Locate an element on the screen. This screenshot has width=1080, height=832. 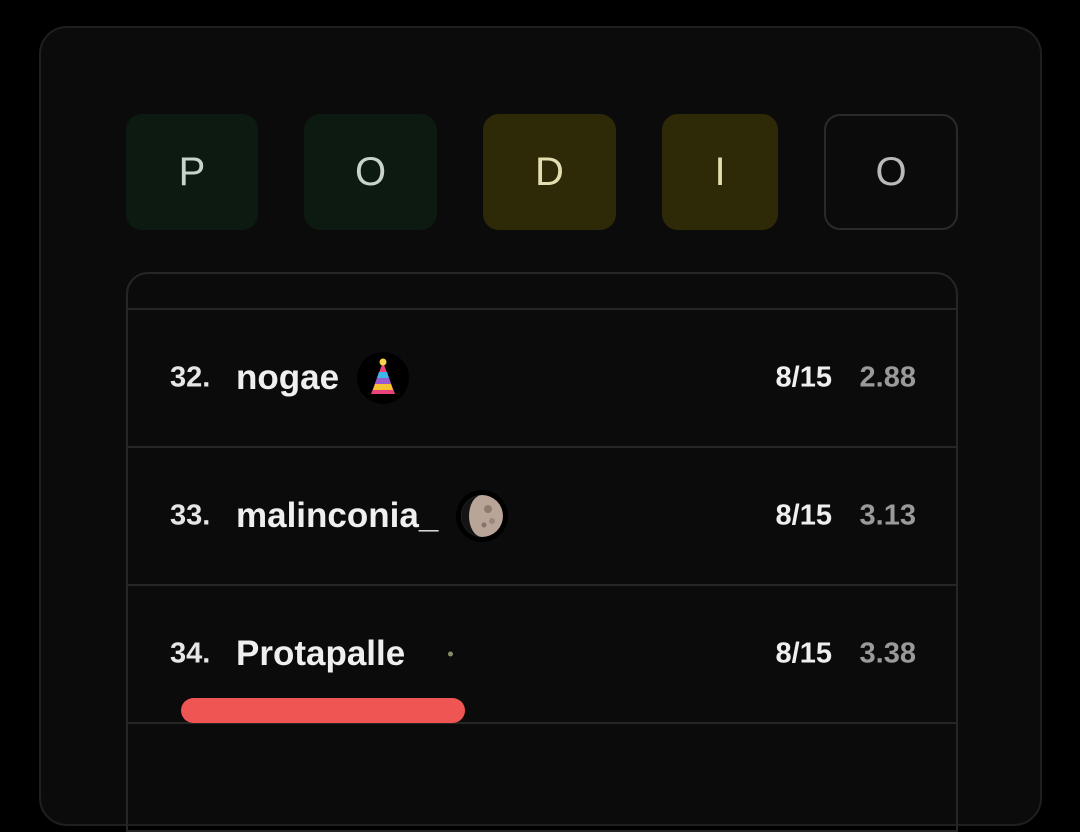
row-average: 2.88 is located at coordinates (887, 377).